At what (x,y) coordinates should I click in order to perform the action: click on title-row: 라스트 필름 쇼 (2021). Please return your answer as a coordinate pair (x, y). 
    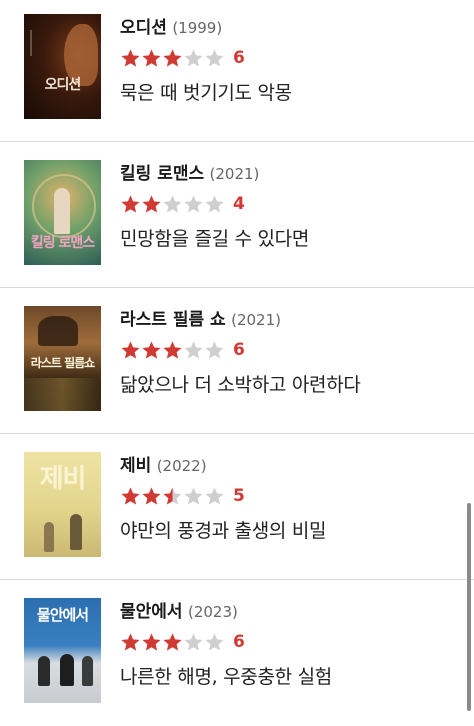
    Looking at the image, I should click on (292, 320).